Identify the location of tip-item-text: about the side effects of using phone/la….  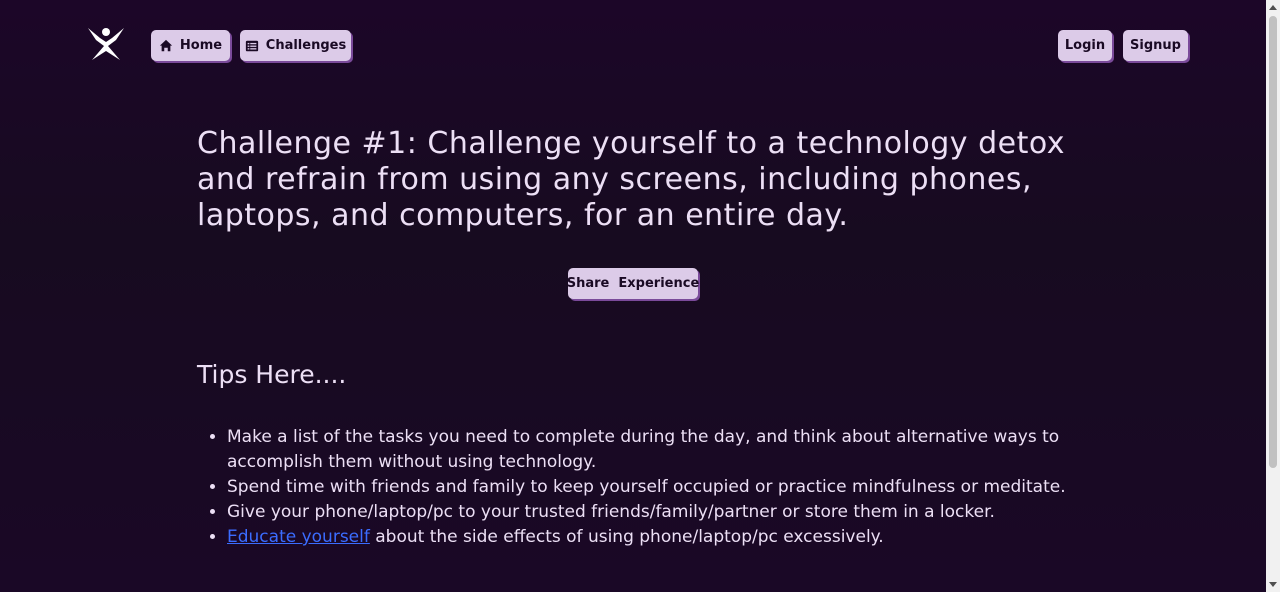
(626, 537).